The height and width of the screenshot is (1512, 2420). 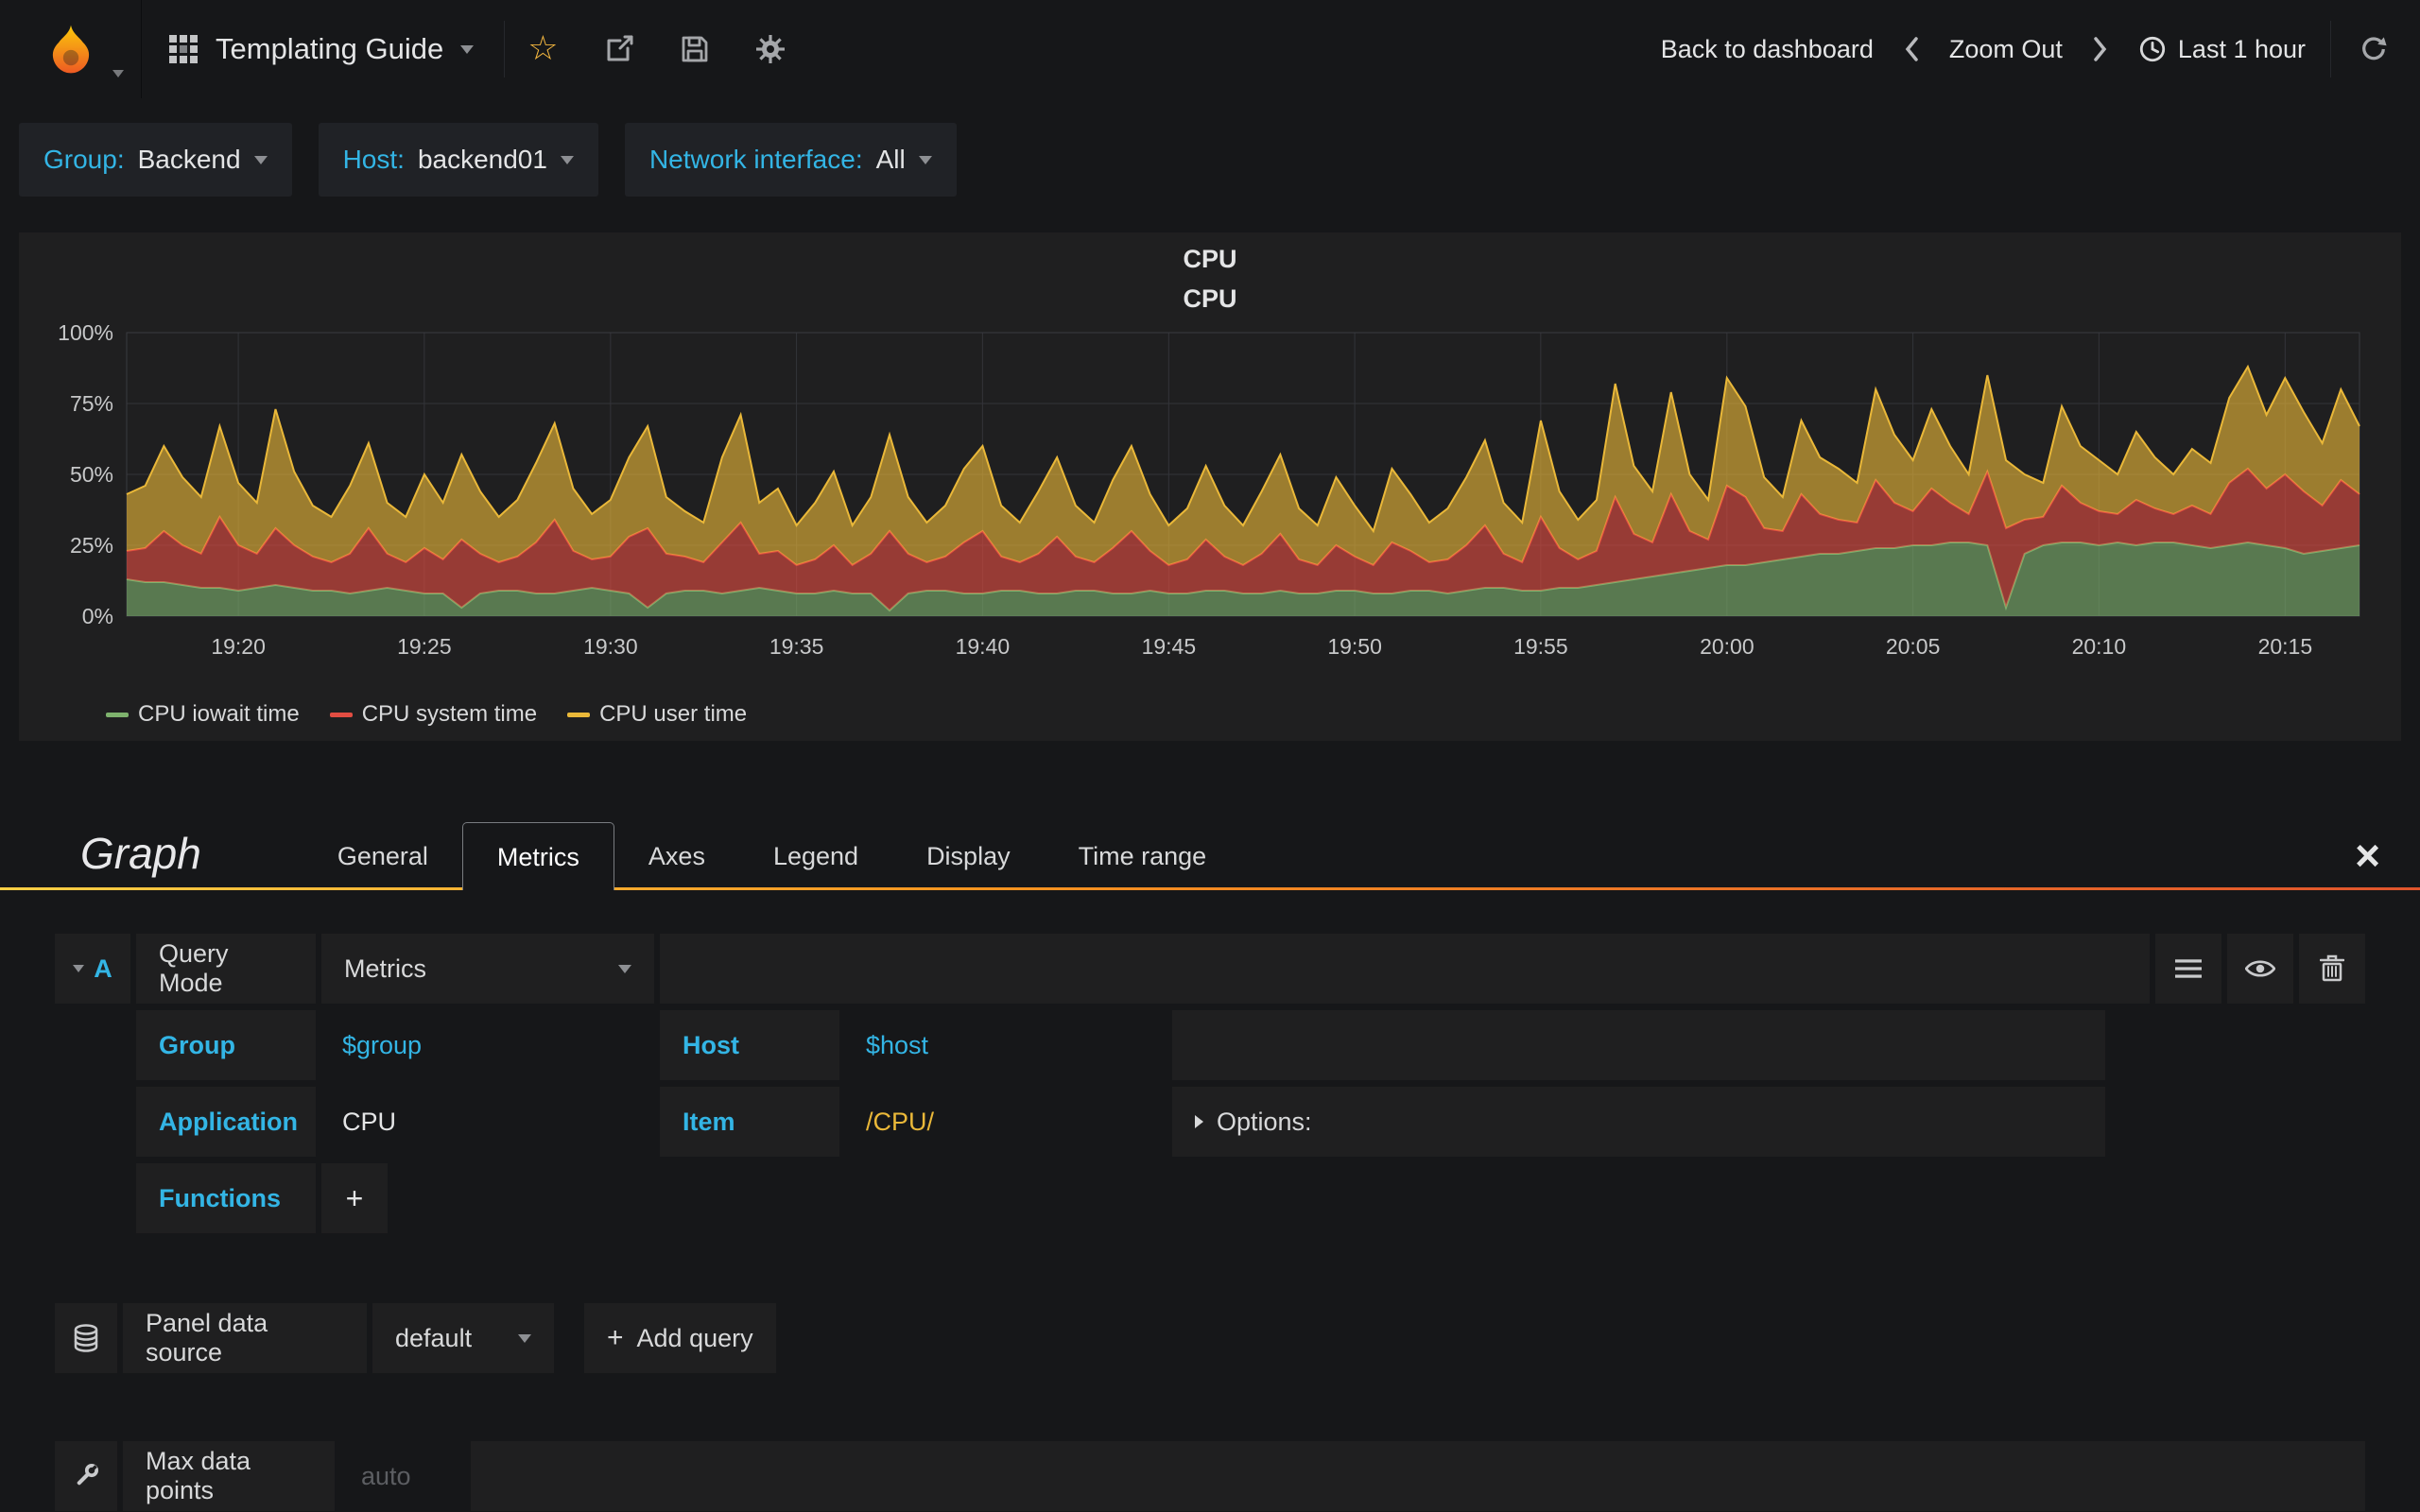 What do you see at coordinates (610, 646) in the screenshot?
I see `svg-text: 19:30` at bounding box center [610, 646].